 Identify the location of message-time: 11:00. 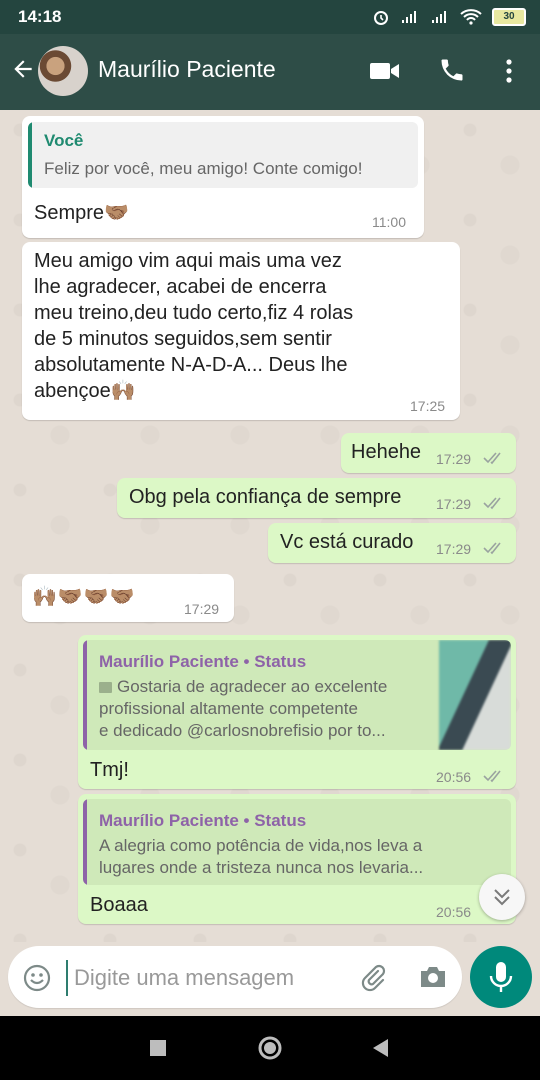
(389, 222).